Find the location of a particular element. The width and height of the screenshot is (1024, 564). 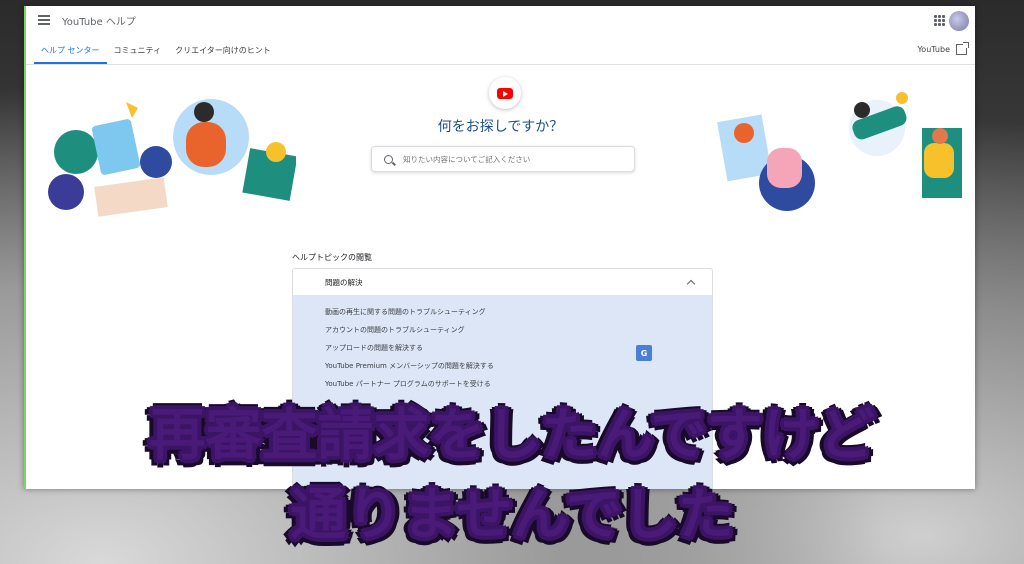

caption-line1-text: 再審査請求をしたんですけど is located at coordinates (512, 435).